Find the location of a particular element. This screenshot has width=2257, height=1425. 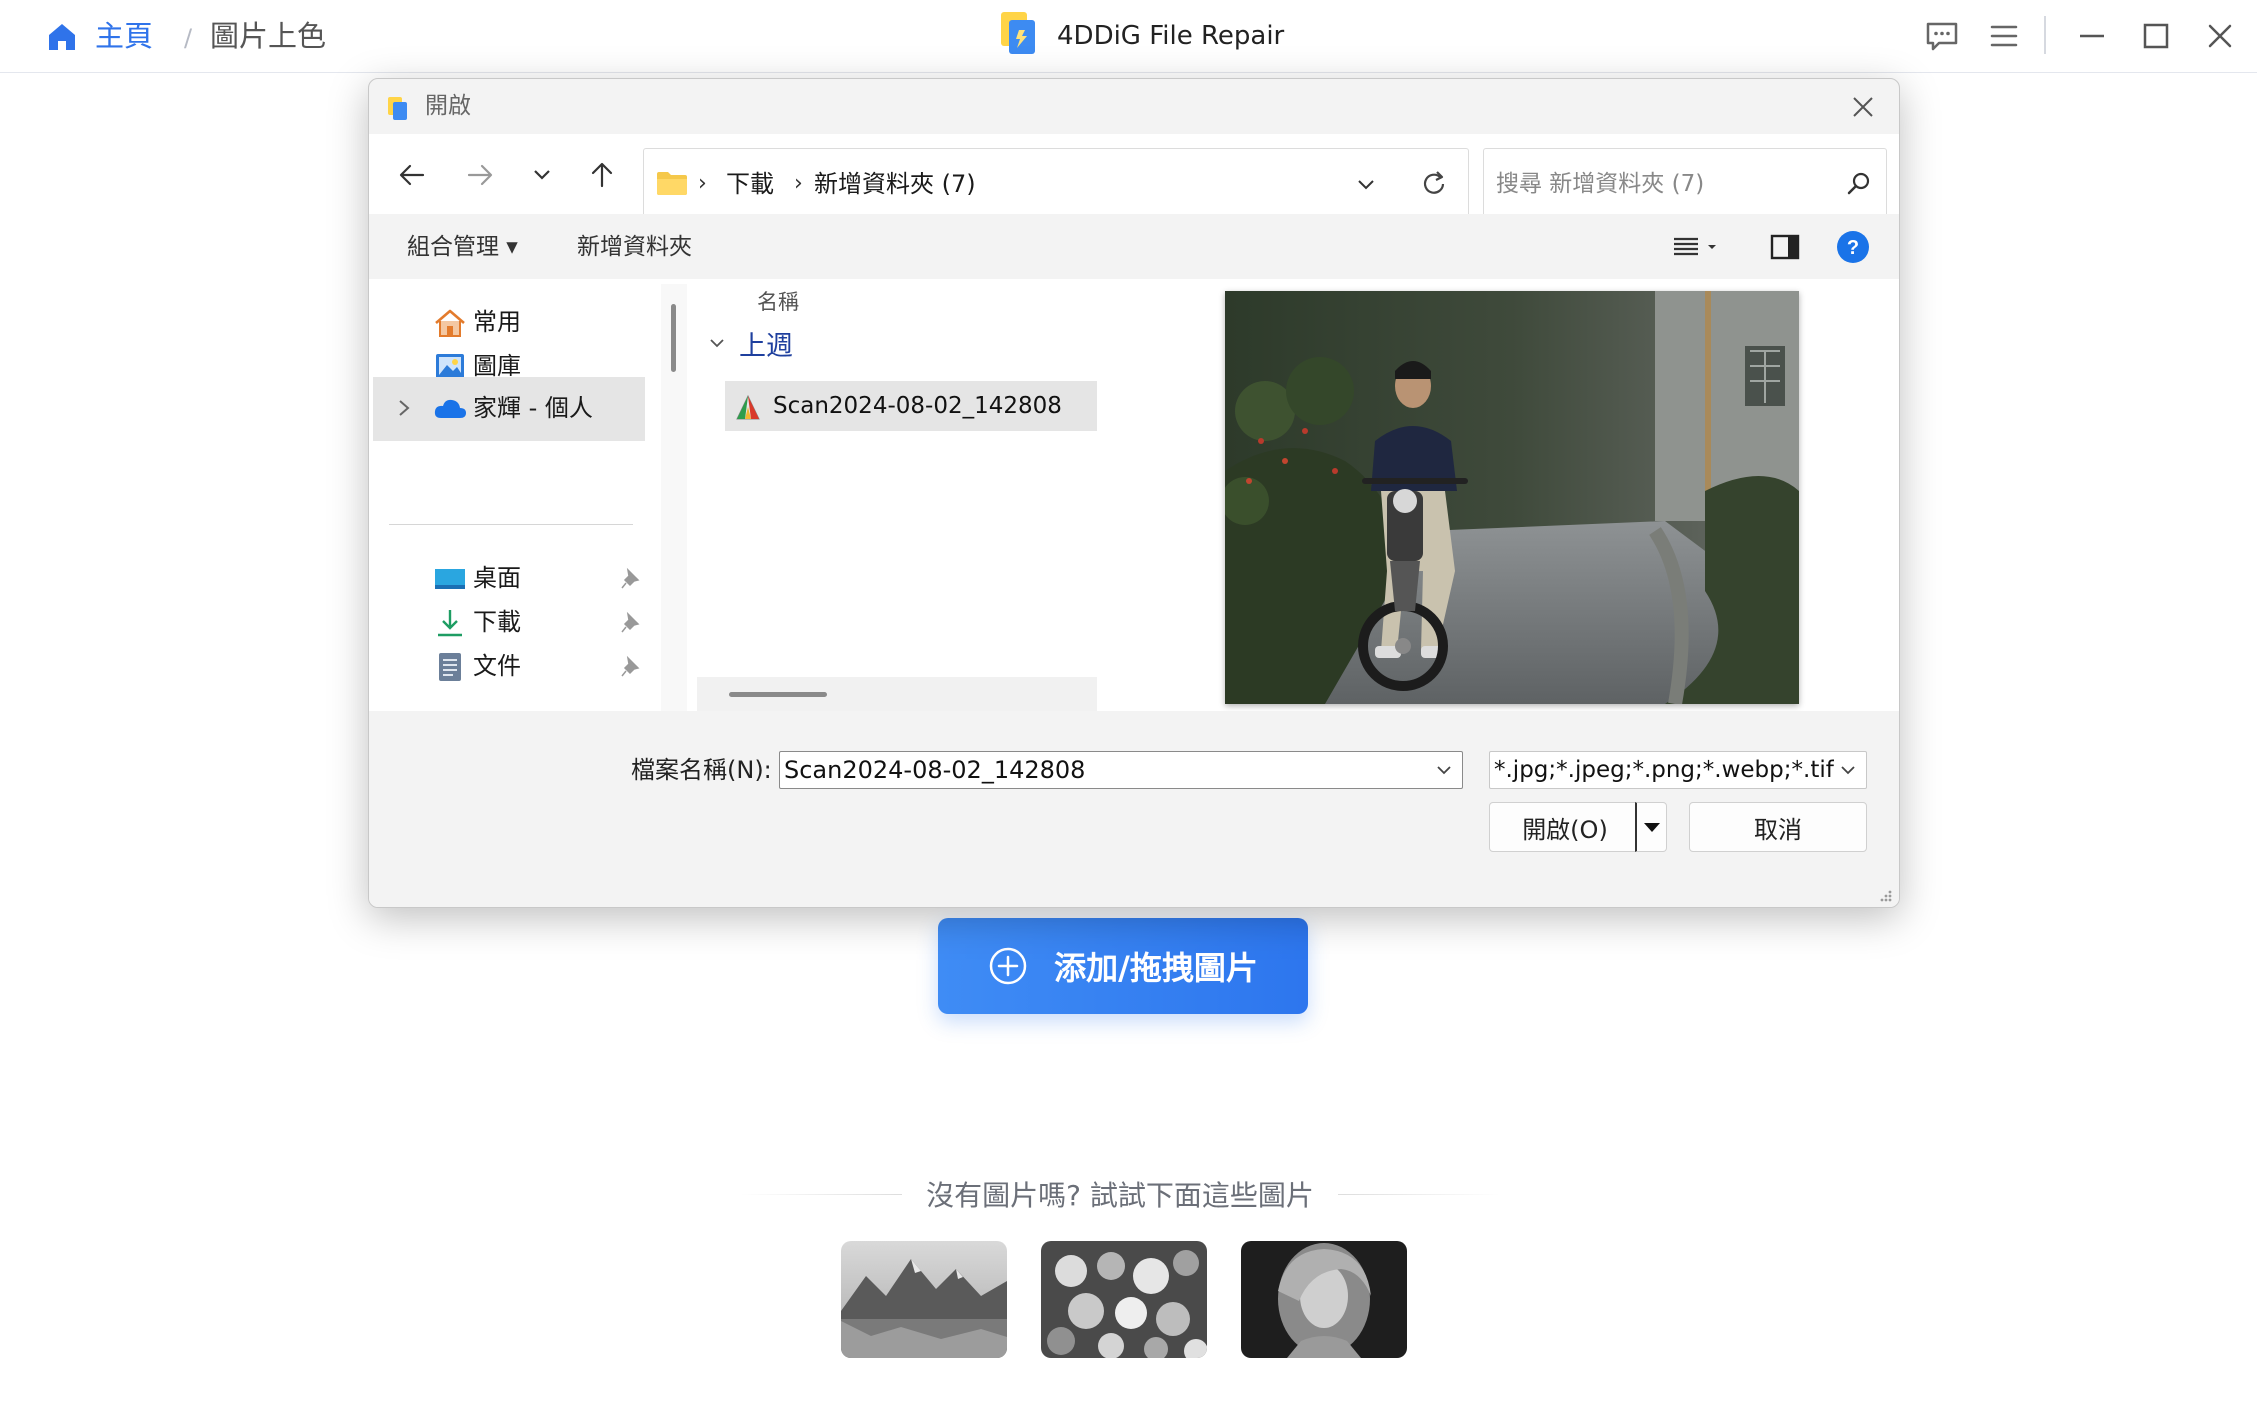

feedback-icon is located at coordinates (1942, 36).